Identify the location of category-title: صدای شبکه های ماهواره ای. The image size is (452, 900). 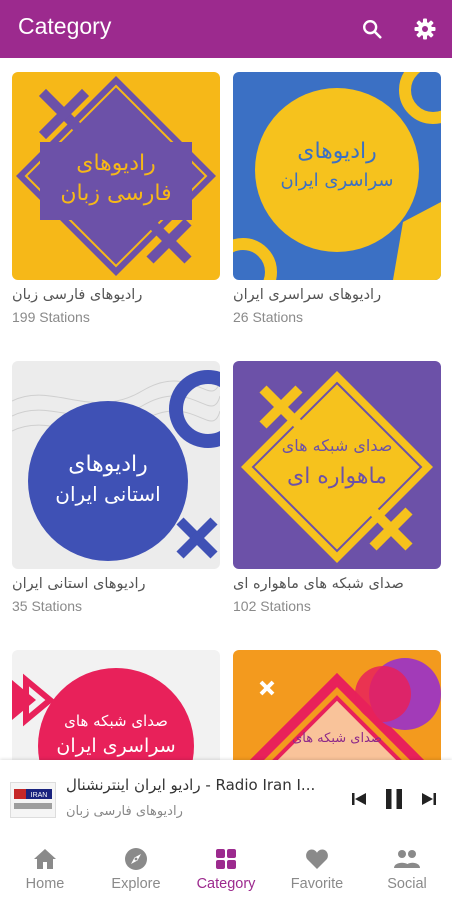
(318, 584).